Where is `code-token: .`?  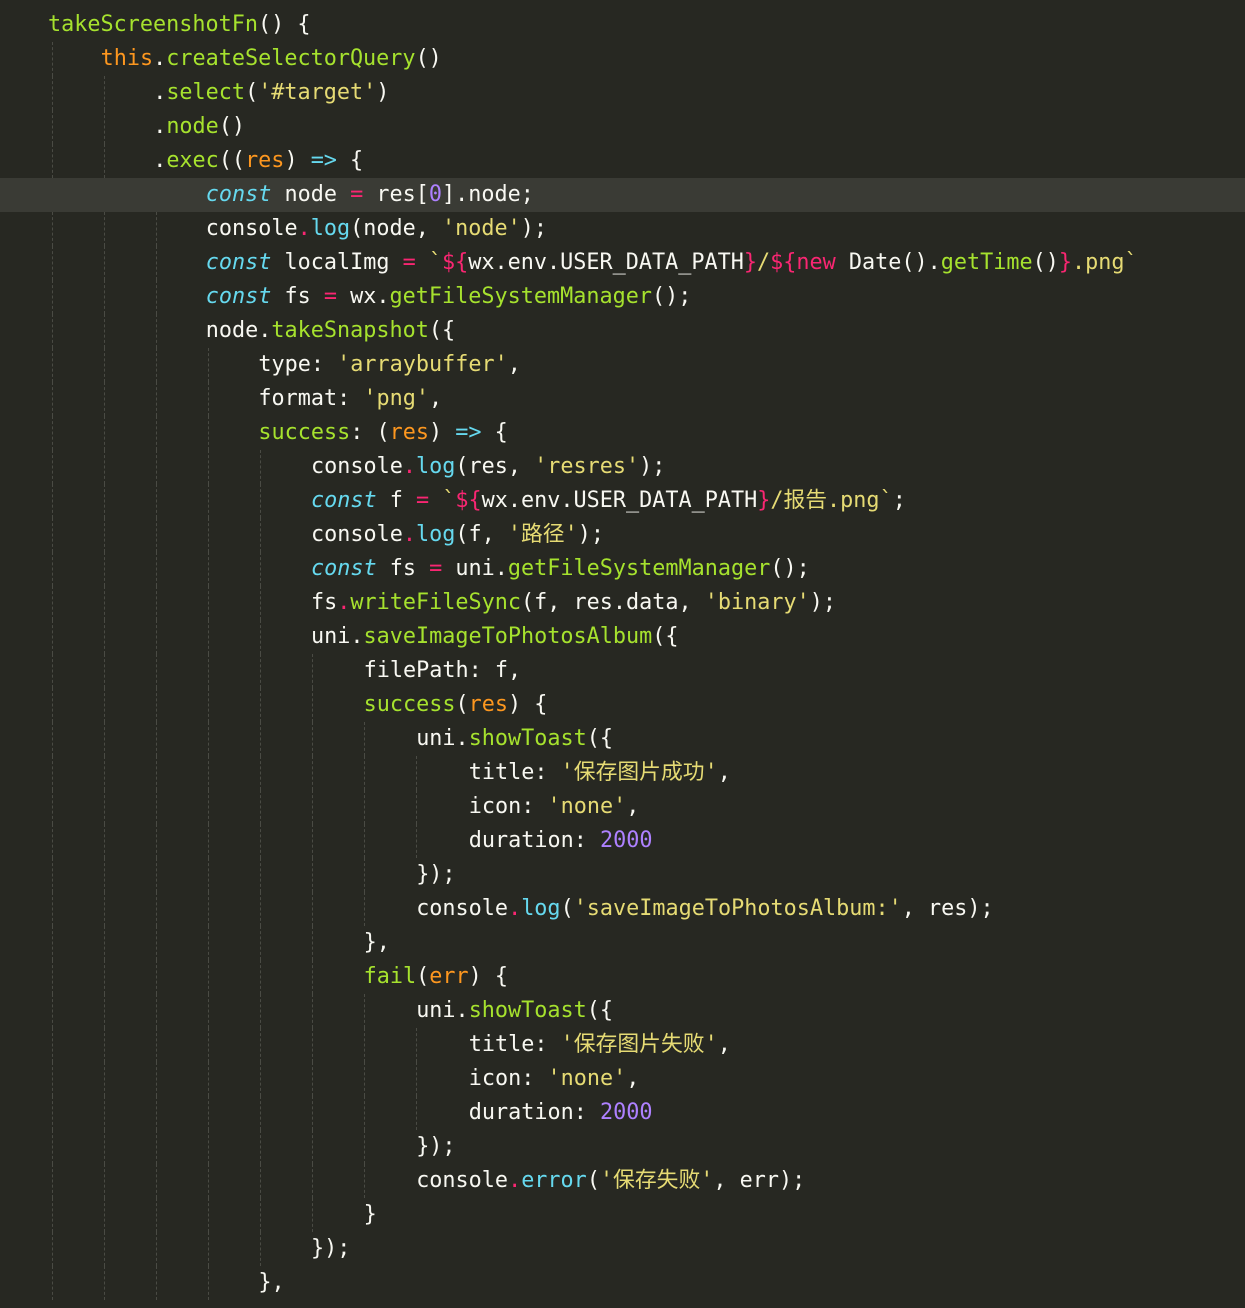
code-token: . is located at coordinates (160, 160).